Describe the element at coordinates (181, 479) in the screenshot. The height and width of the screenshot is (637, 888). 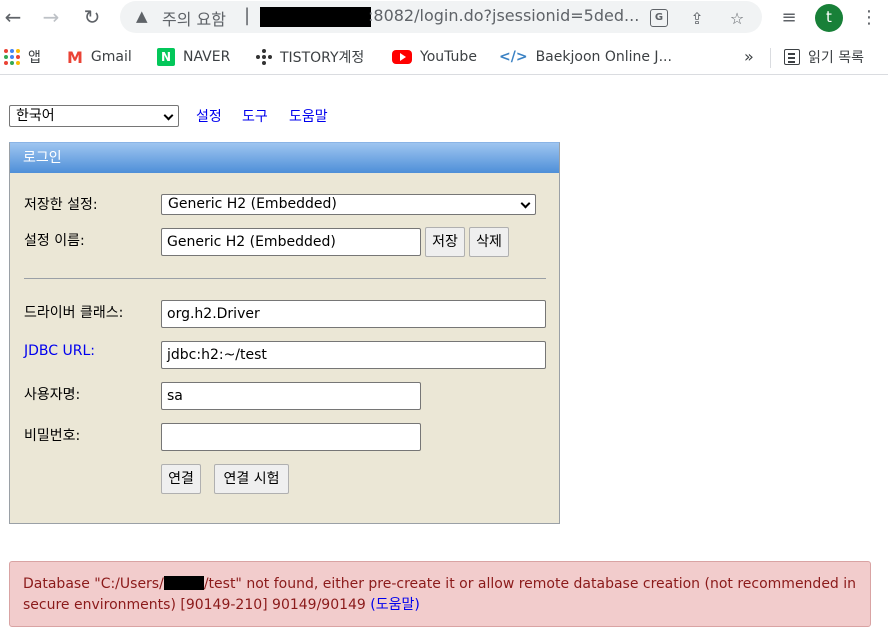
I see `connect-button: 연결` at that location.